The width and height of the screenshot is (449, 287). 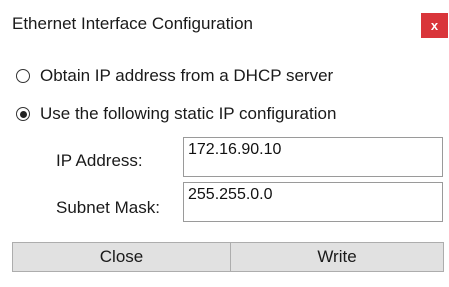 I want to click on close-window-button: x, so click(x=434, y=25).